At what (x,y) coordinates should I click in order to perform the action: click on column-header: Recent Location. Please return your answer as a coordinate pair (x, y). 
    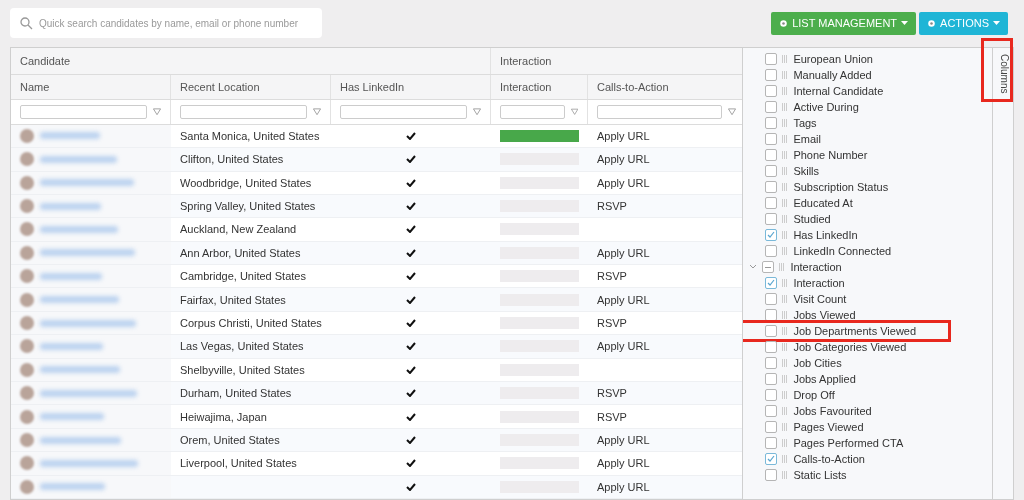
    Looking at the image, I should click on (251, 87).